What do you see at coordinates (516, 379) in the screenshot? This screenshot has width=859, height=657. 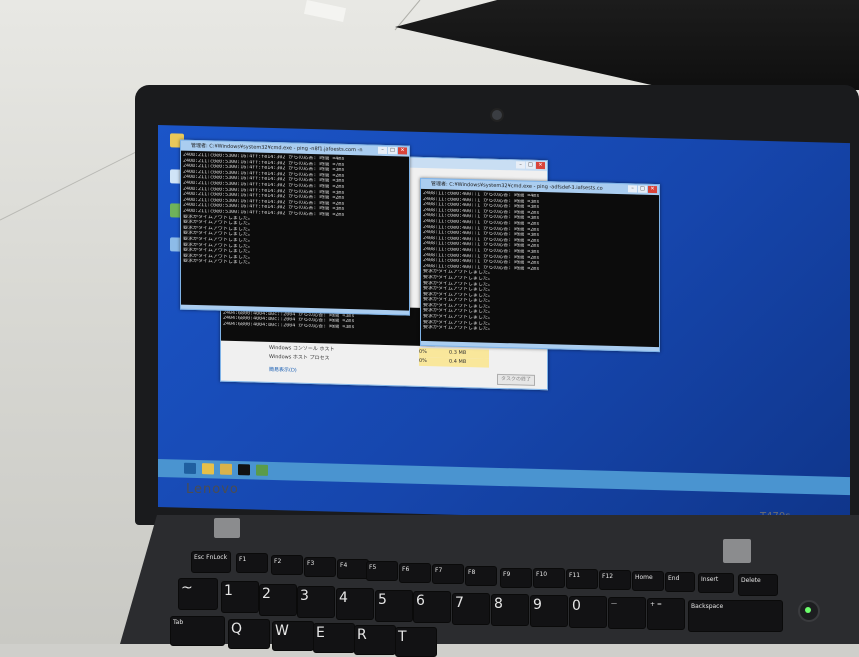 I see `end-task-button: タスクの終了` at bounding box center [516, 379].